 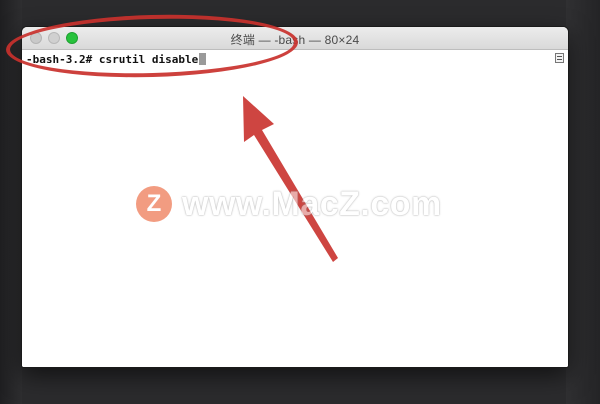 What do you see at coordinates (154, 204) in the screenshot?
I see `watermark-logo: Z` at bounding box center [154, 204].